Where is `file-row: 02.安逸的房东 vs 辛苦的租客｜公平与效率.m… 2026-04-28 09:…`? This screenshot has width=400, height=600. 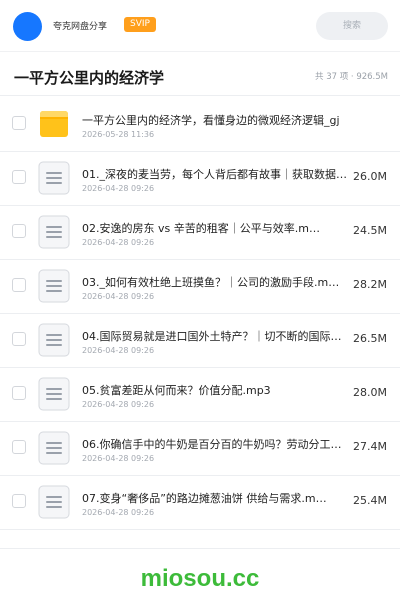 file-row: 02.安逸的房东 vs 辛苦的租客｜公平与效率.m… 2026-04-28 09:… is located at coordinates (200, 233).